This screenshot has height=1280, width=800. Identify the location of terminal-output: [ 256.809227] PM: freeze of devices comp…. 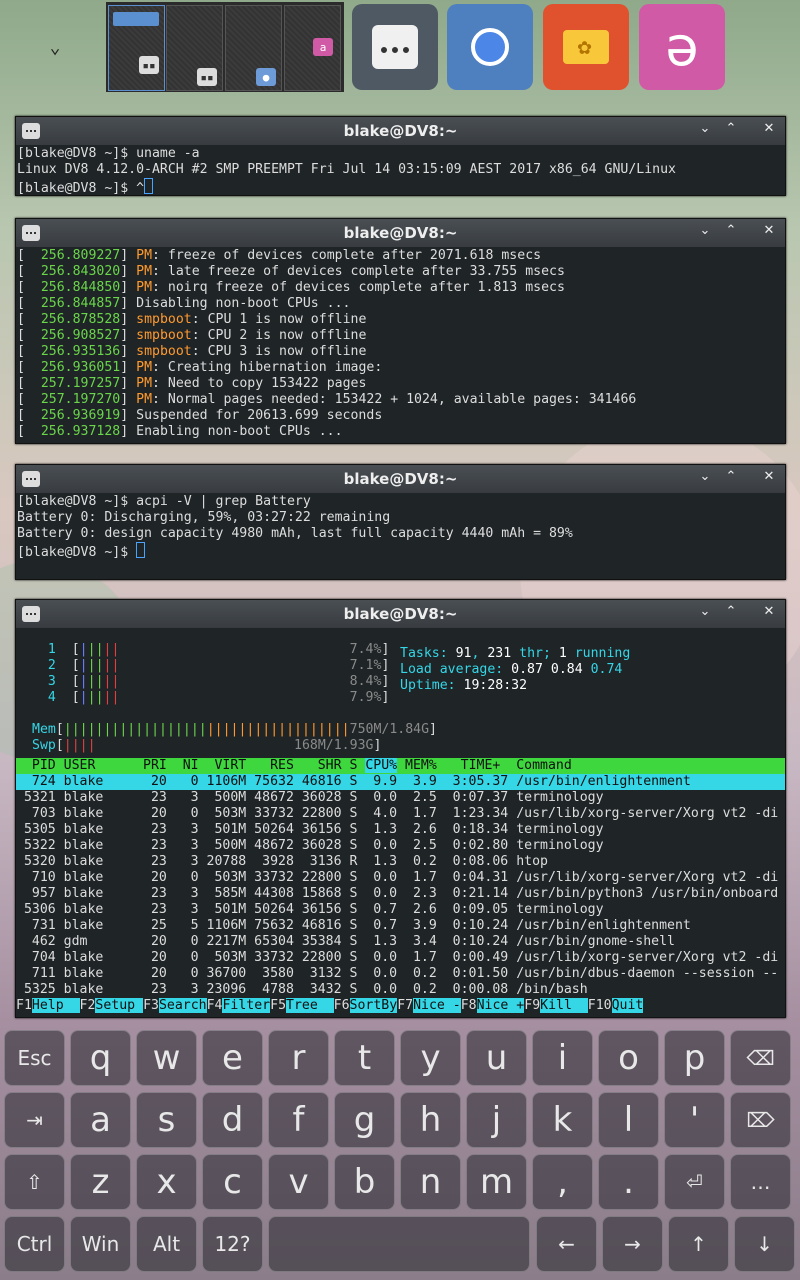
(400, 343).